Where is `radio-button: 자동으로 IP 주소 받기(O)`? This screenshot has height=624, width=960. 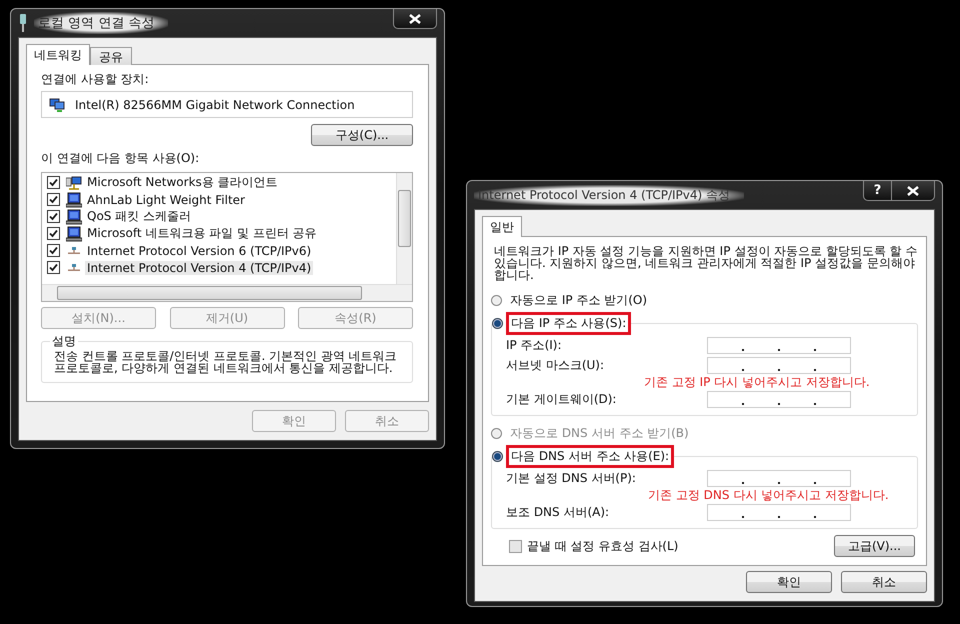
radio-button: 자동으로 IP 주소 받기(O) is located at coordinates (571, 300).